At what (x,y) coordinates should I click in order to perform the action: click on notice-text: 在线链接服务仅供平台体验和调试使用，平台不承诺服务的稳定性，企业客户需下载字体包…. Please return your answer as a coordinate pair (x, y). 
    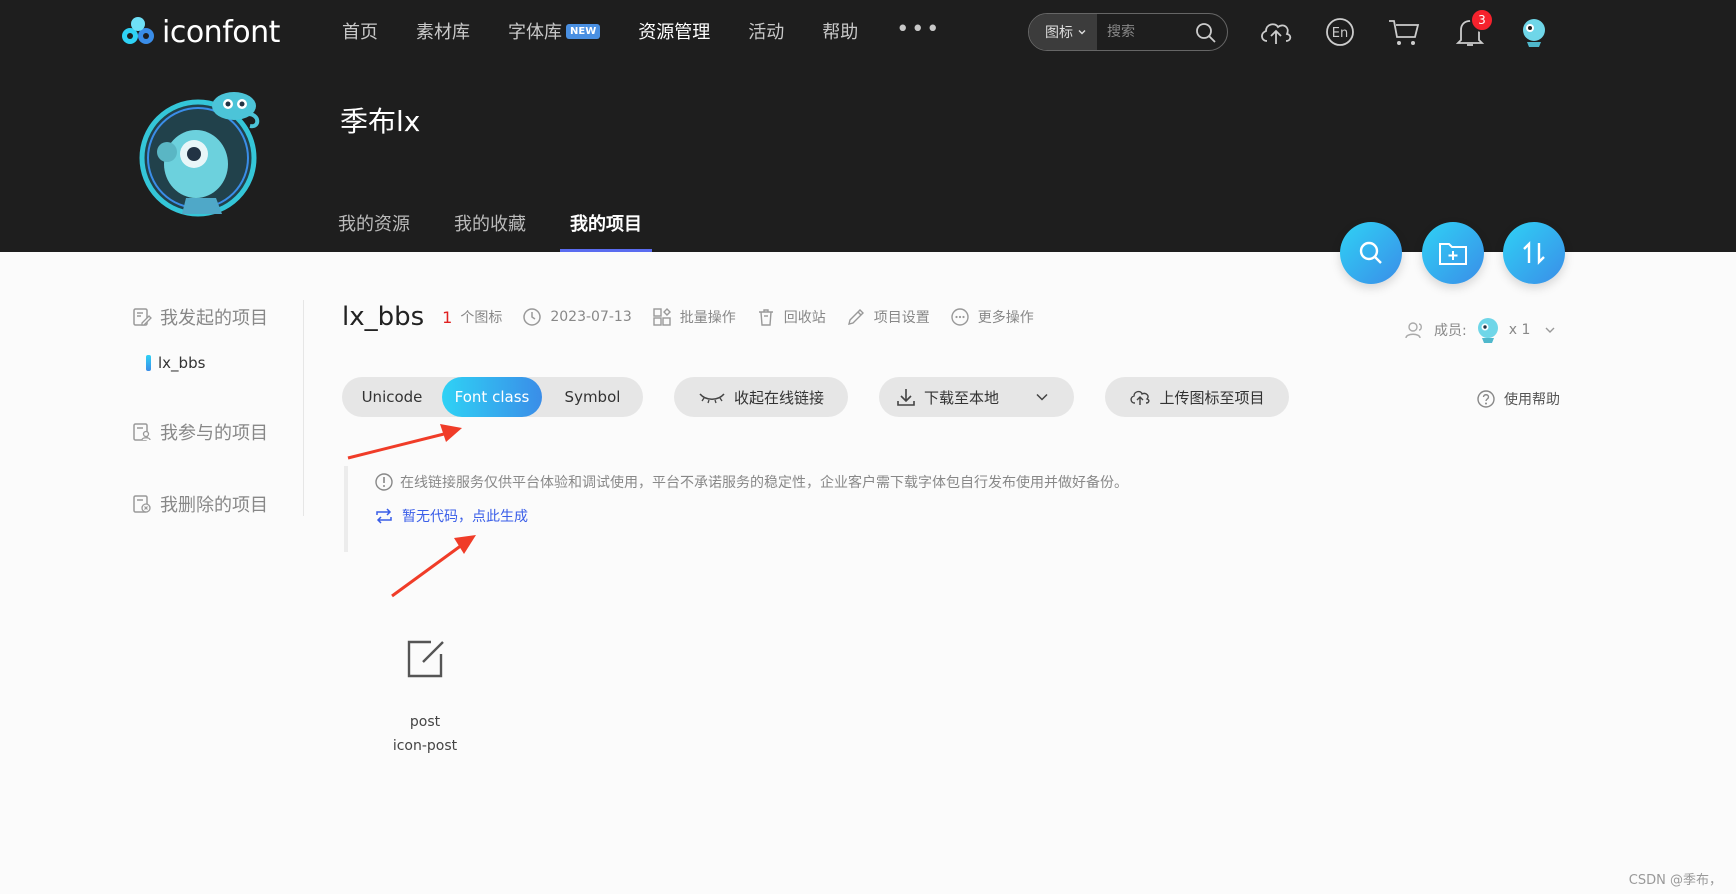
    Looking at the image, I should click on (764, 483).